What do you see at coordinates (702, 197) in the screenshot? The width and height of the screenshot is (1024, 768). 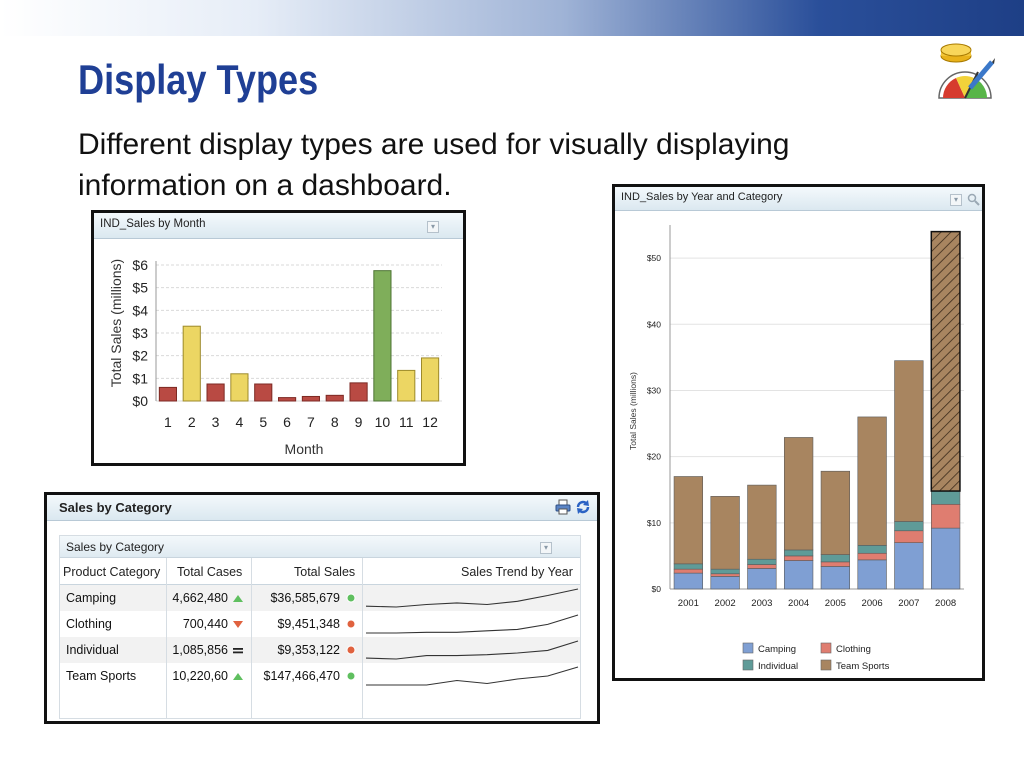 I see `yearly-sales-panel-title: IND_Sales by Year and Category` at bounding box center [702, 197].